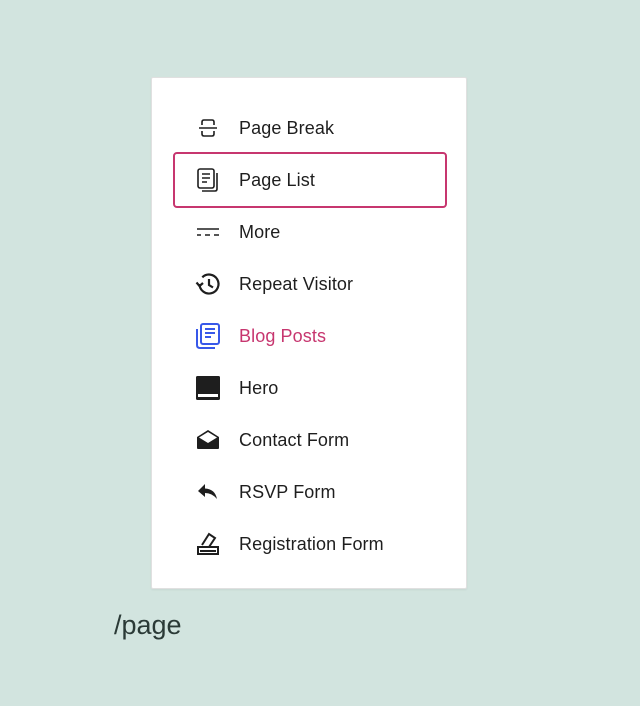 Image resolution: width=640 pixels, height=706 pixels. Describe the element at coordinates (208, 128) in the screenshot. I see `page-break-icon` at that location.